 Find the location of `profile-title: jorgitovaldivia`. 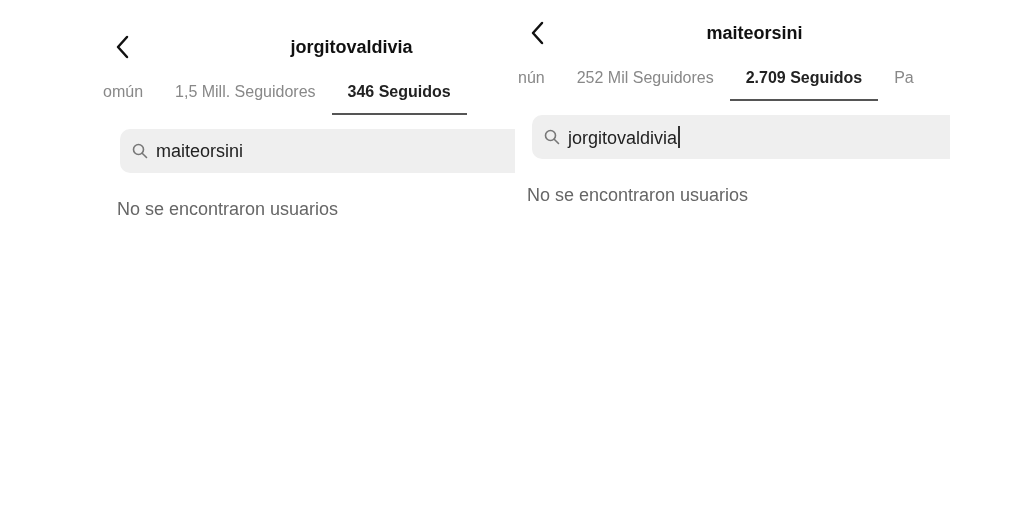

profile-title: jorgitovaldivia is located at coordinates (351, 47).